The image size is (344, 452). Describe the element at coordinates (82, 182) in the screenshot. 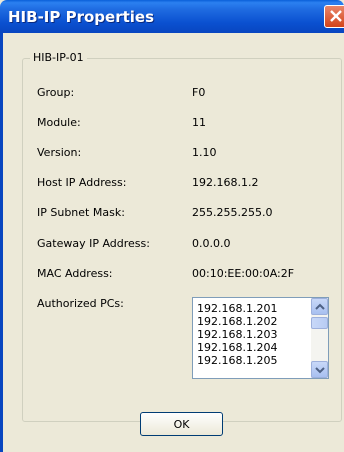

I see `host-ip-label: Host IP Address:` at that location.